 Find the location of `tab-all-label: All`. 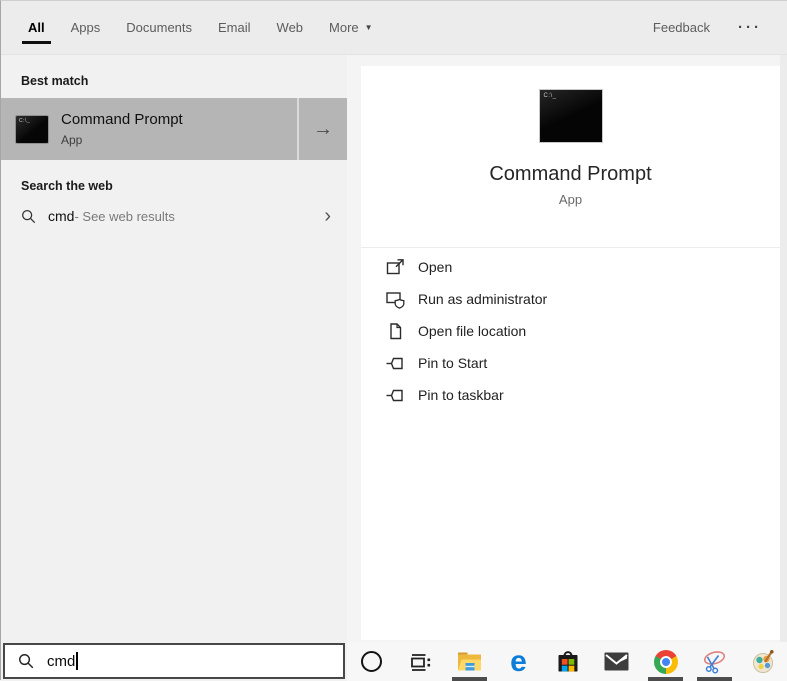

tab-all-label: All is located at coordinates (36, 27).